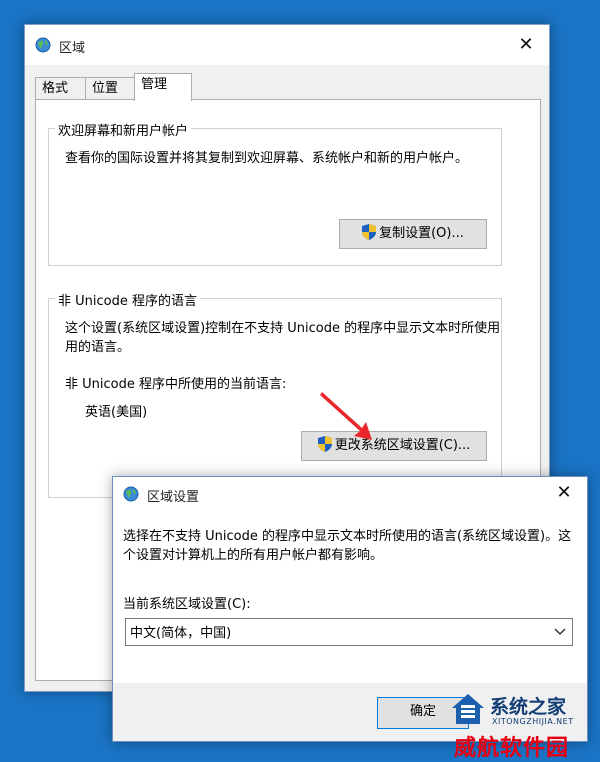 This screenshot has width=600, height=762. Describe the element at coordinates (533, 721) in the screenshot. I see `watermark-subtitle: XITONGZHIJIA.NET` at that location.